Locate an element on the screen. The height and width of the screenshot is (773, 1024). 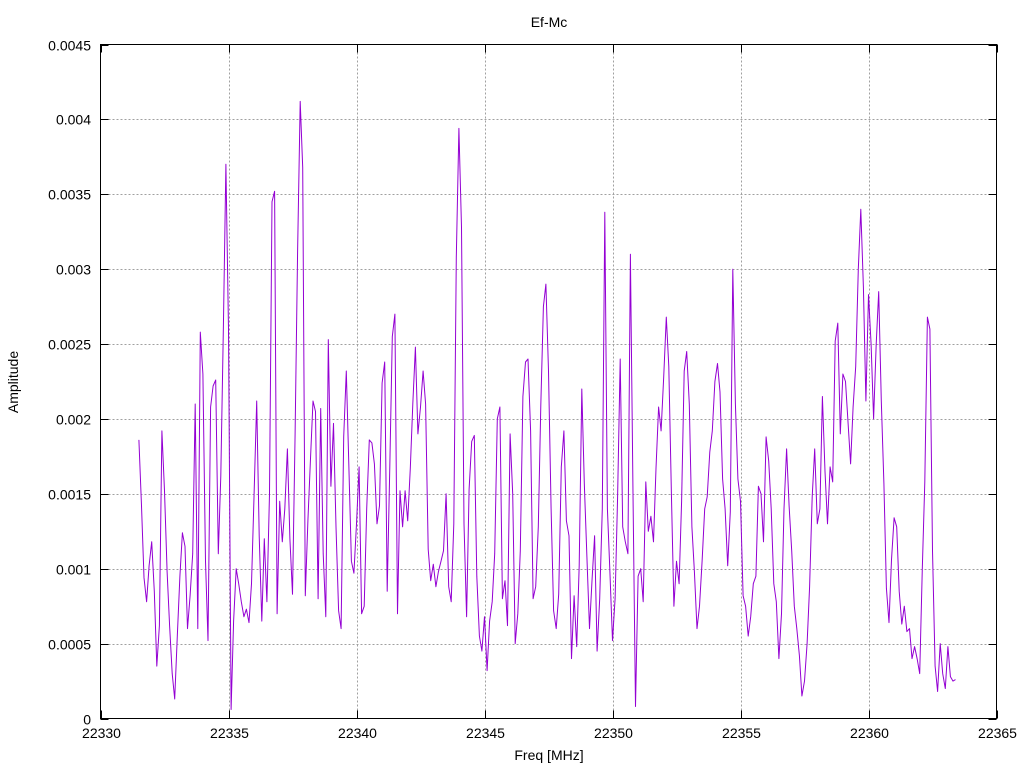
y-tick-label: 0.003 is located at coordinates (73, 270).